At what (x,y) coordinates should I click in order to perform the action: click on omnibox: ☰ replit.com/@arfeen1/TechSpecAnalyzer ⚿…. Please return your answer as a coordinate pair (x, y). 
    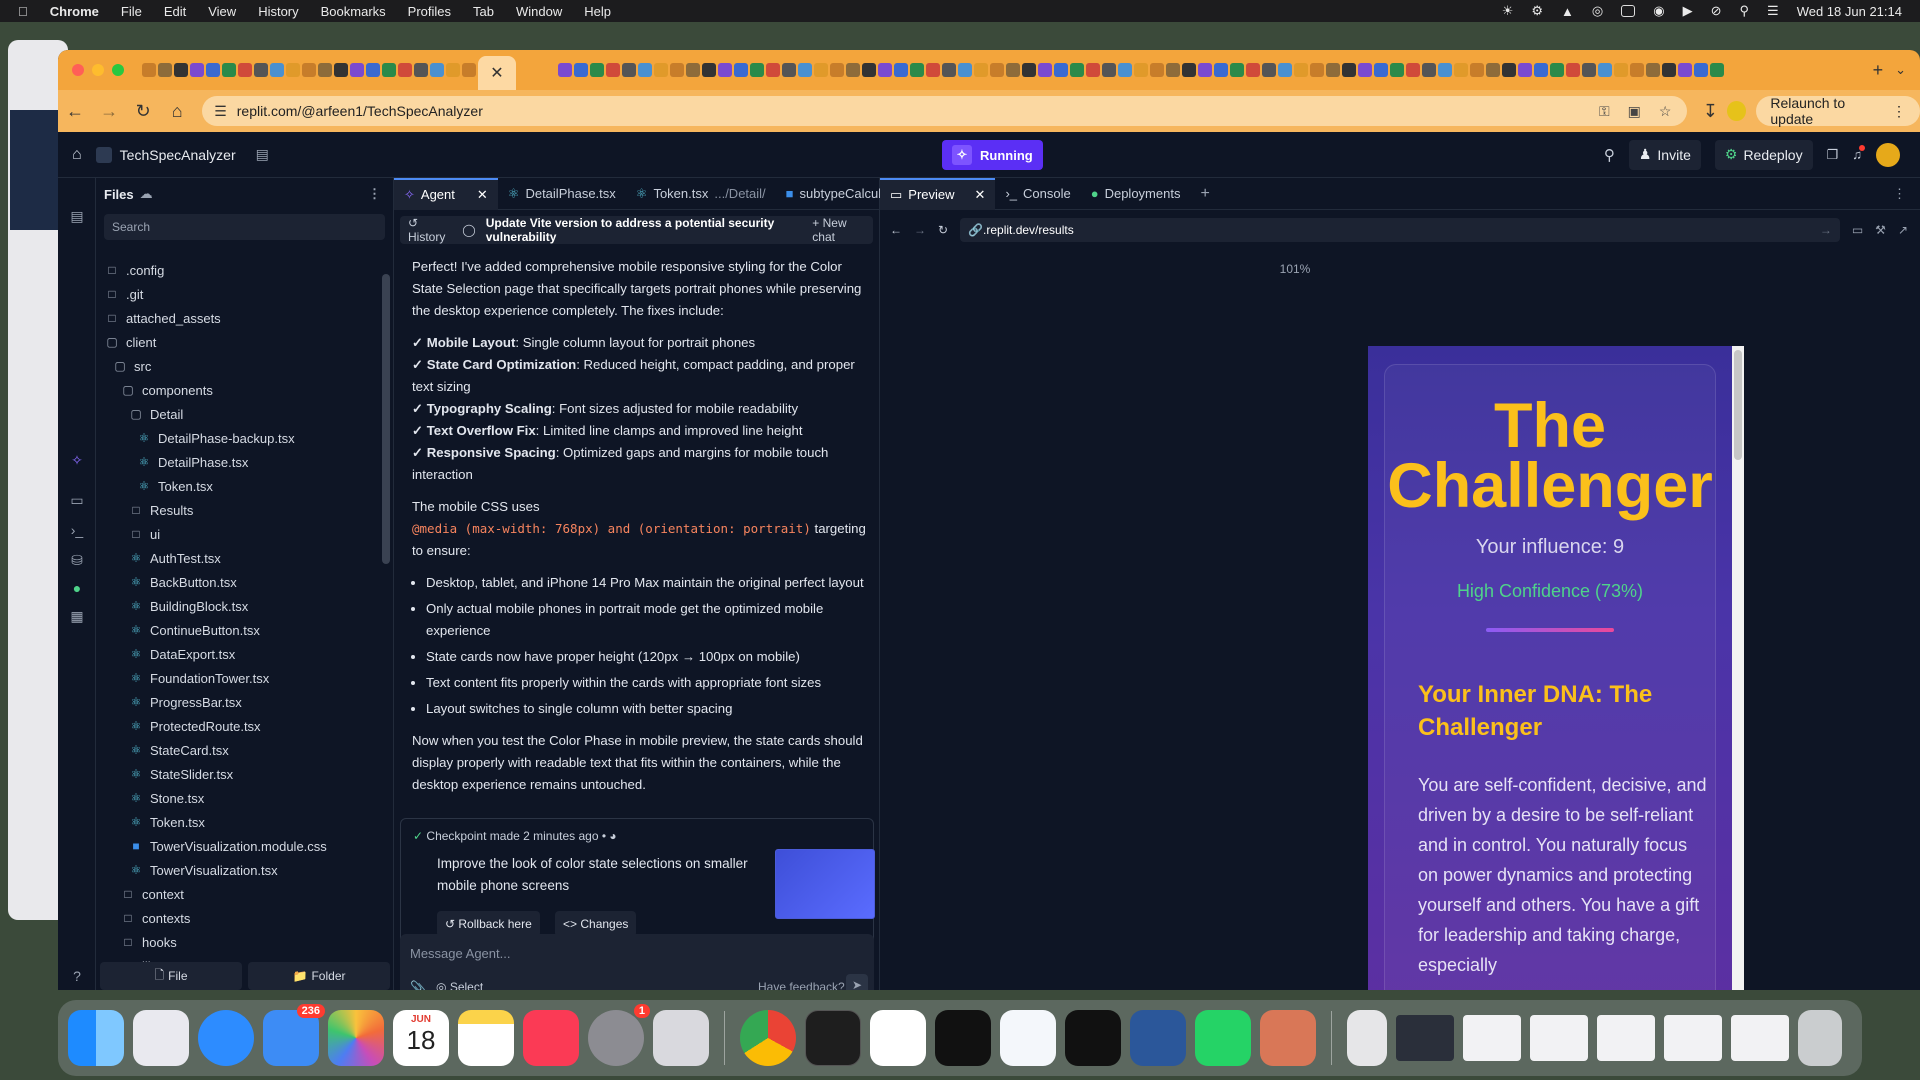
    Looking at the image, I should click on (945, 111).